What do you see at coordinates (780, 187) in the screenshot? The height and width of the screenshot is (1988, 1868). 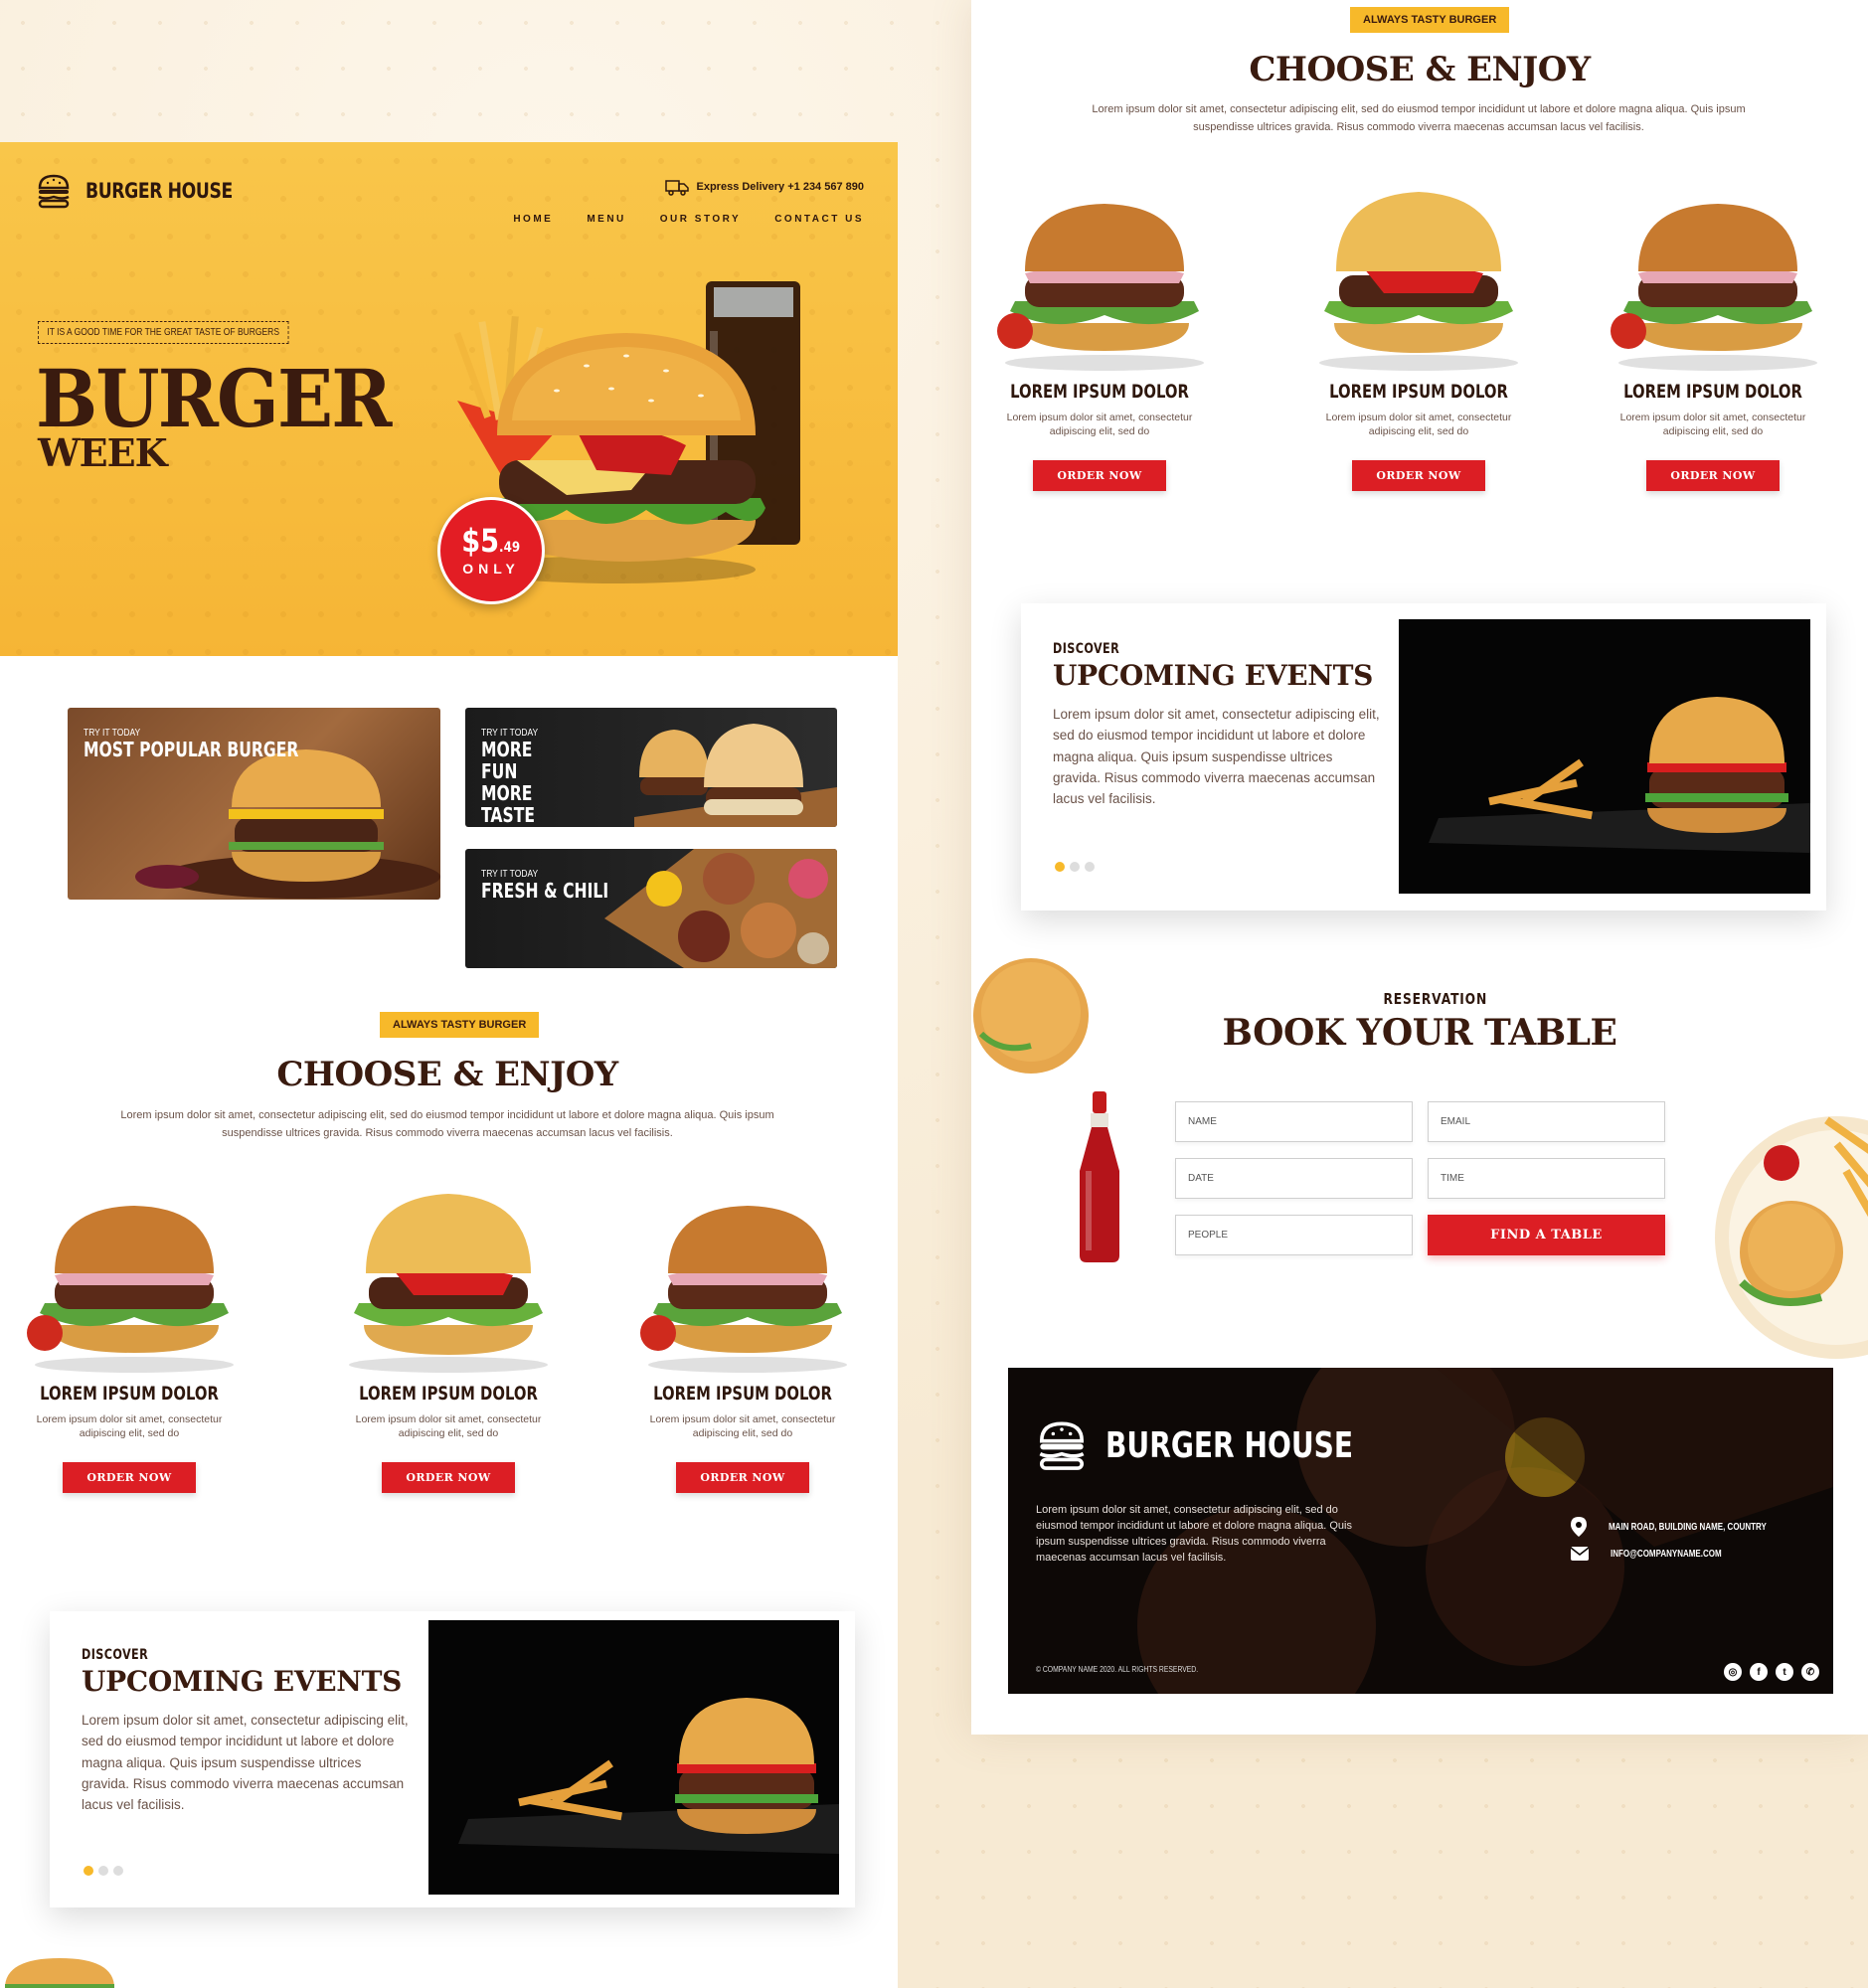 I see `delivery-phone: Express Delivery +1 234 567 890` at bounding box center [780, 187].